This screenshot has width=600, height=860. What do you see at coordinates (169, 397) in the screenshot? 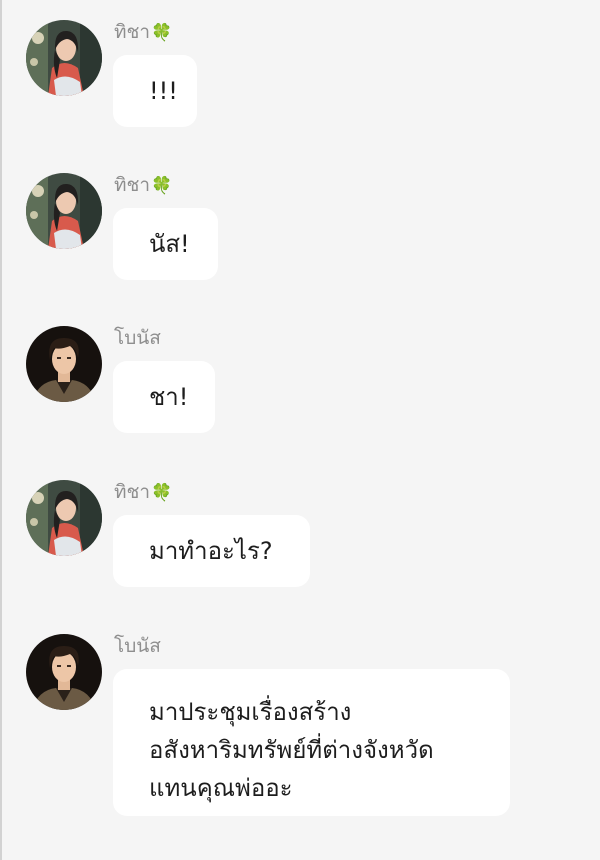
I see `message-text: ชา!` at bounding box center [169, 397].